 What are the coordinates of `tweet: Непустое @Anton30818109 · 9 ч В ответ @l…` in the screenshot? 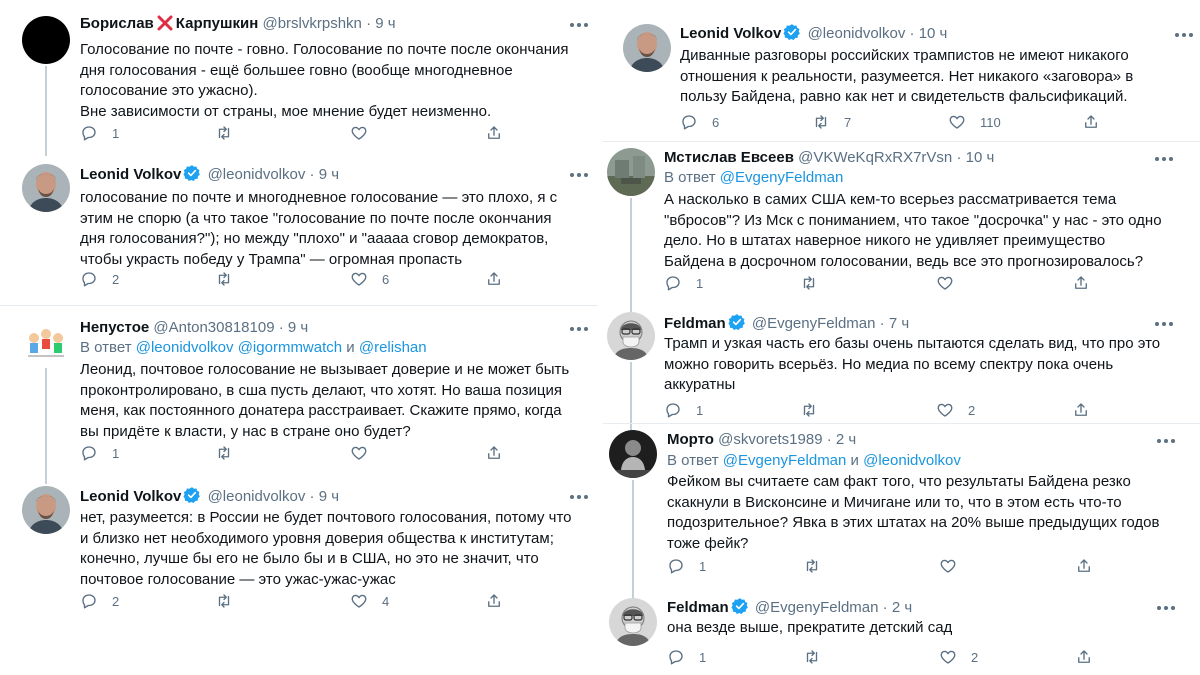 It's located at (299, 395).